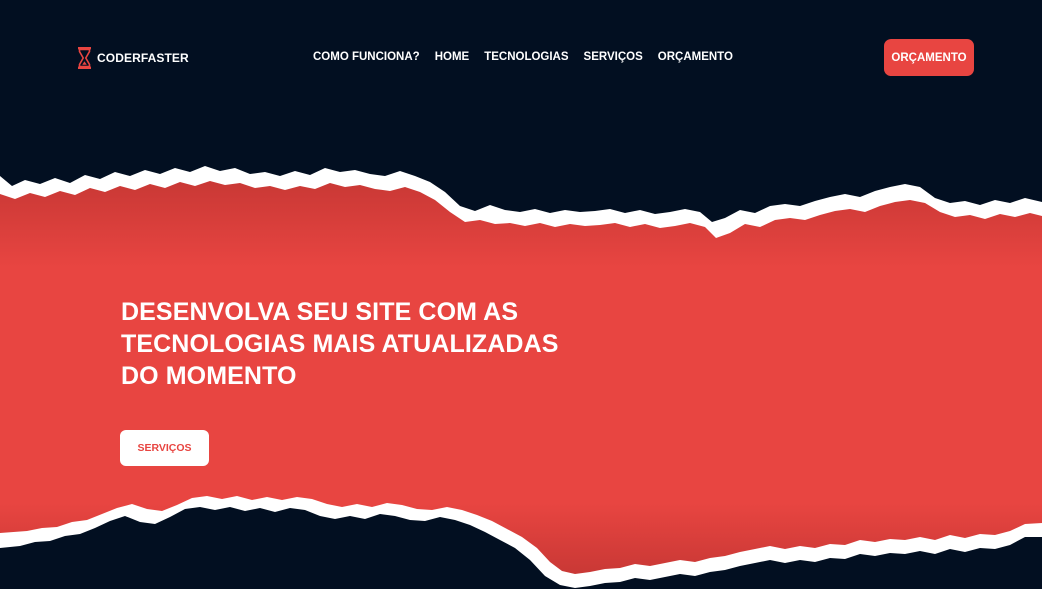 The image size is (1042, 589). What do you see at coordinates (366, 57) in the screenshot?
I see `nav-item-como-funciona: COMO FUNCIONA?` at bounding box center [366, 57].